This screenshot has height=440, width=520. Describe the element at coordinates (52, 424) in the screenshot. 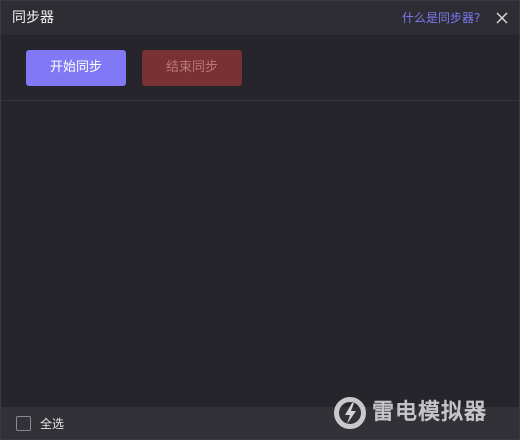

I see `select-all-label: 全选` at that location.